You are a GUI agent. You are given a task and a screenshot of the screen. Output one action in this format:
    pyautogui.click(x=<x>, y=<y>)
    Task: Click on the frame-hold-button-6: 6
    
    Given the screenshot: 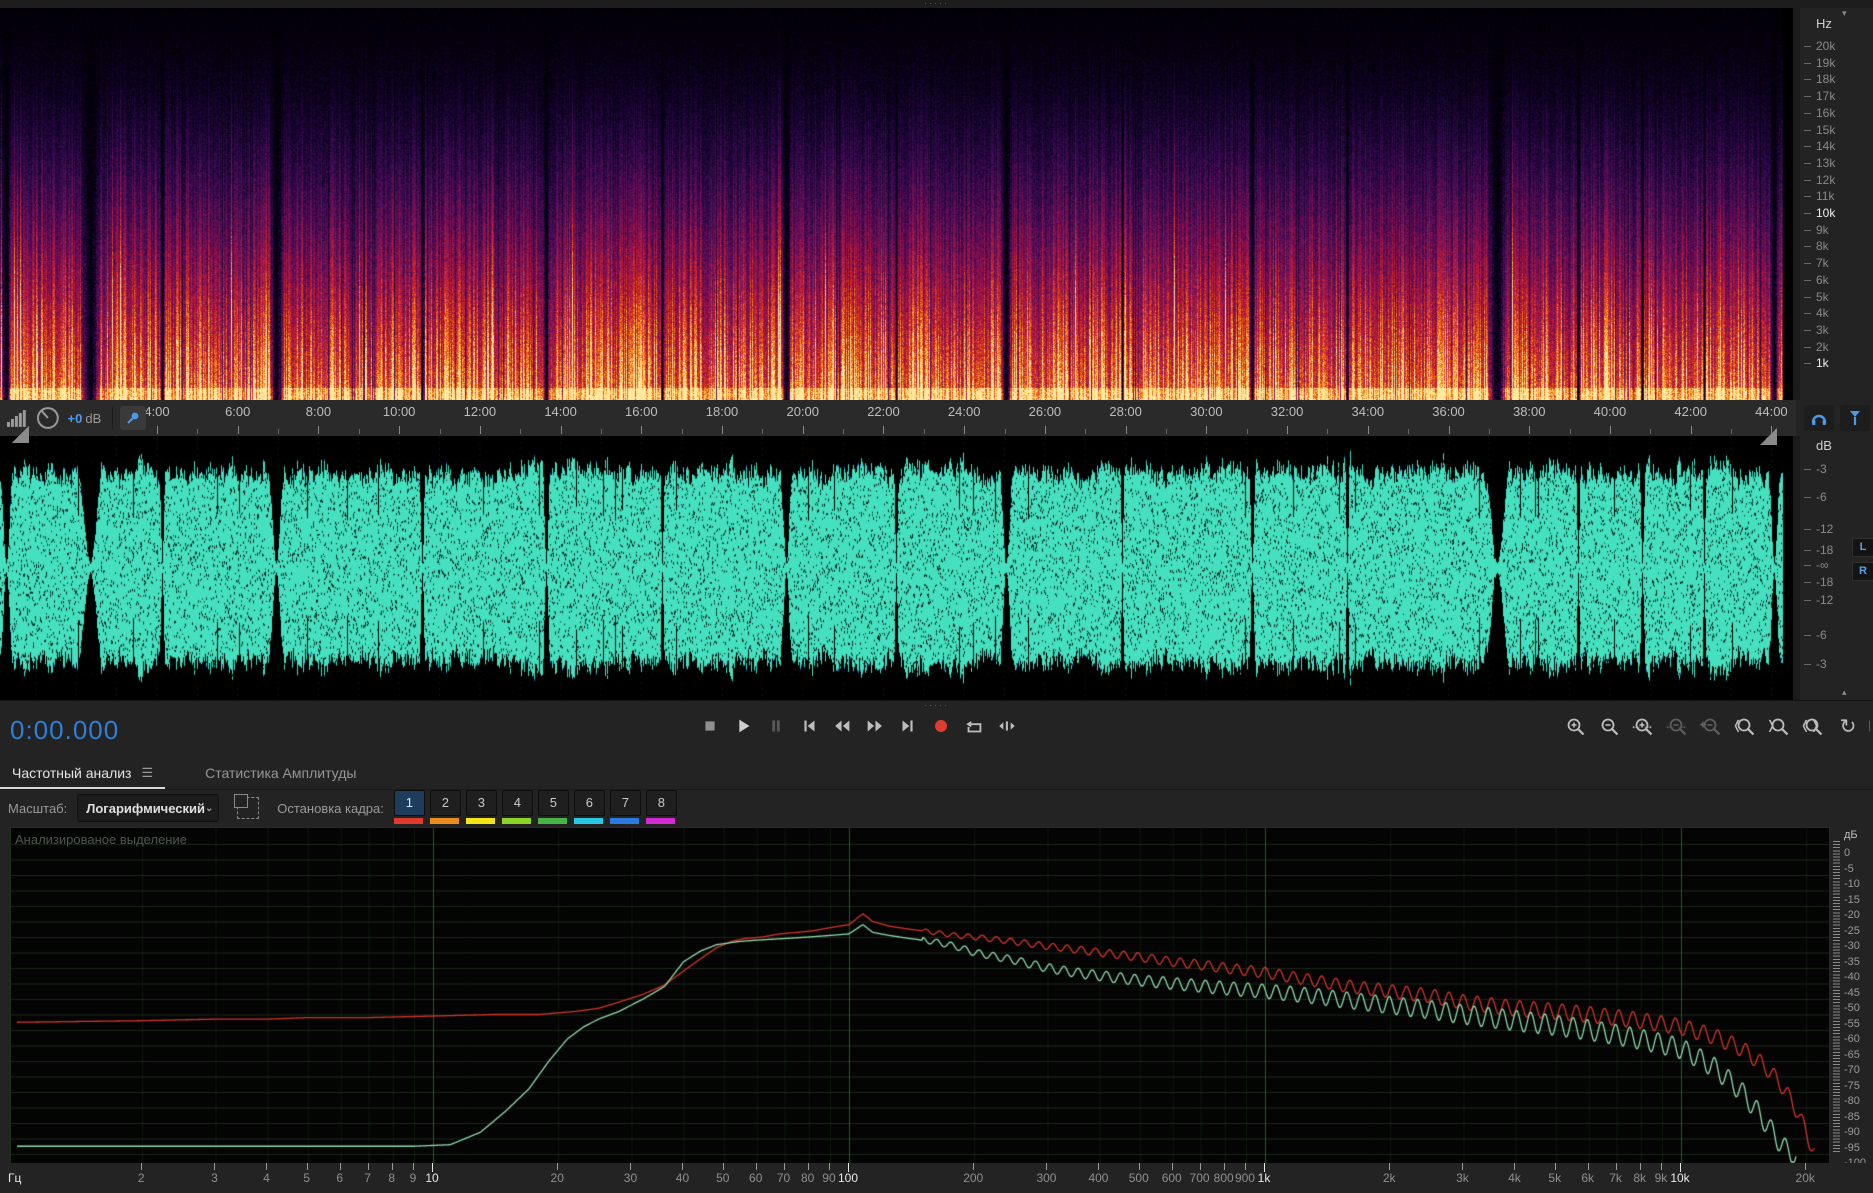 What is the action you would take?
    pyautogui.click(x=589, y=808)
    